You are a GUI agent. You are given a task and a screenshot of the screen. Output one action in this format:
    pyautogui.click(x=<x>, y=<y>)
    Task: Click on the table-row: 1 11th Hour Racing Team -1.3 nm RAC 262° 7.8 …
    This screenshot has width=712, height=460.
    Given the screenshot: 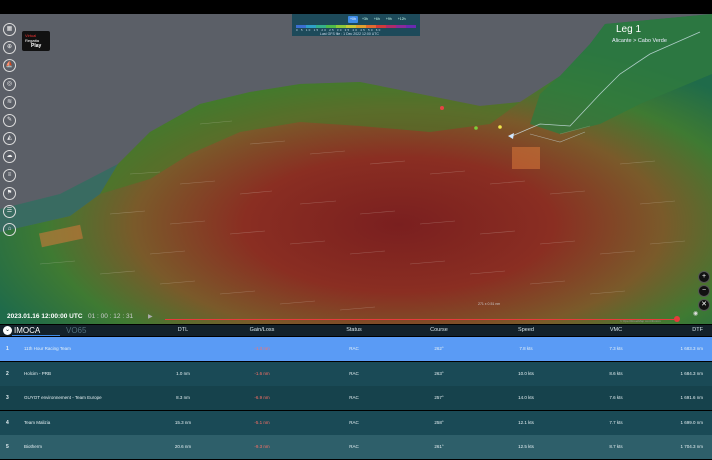 What is the action you would take?
    pyautogui.click(x=356, y=349)
    